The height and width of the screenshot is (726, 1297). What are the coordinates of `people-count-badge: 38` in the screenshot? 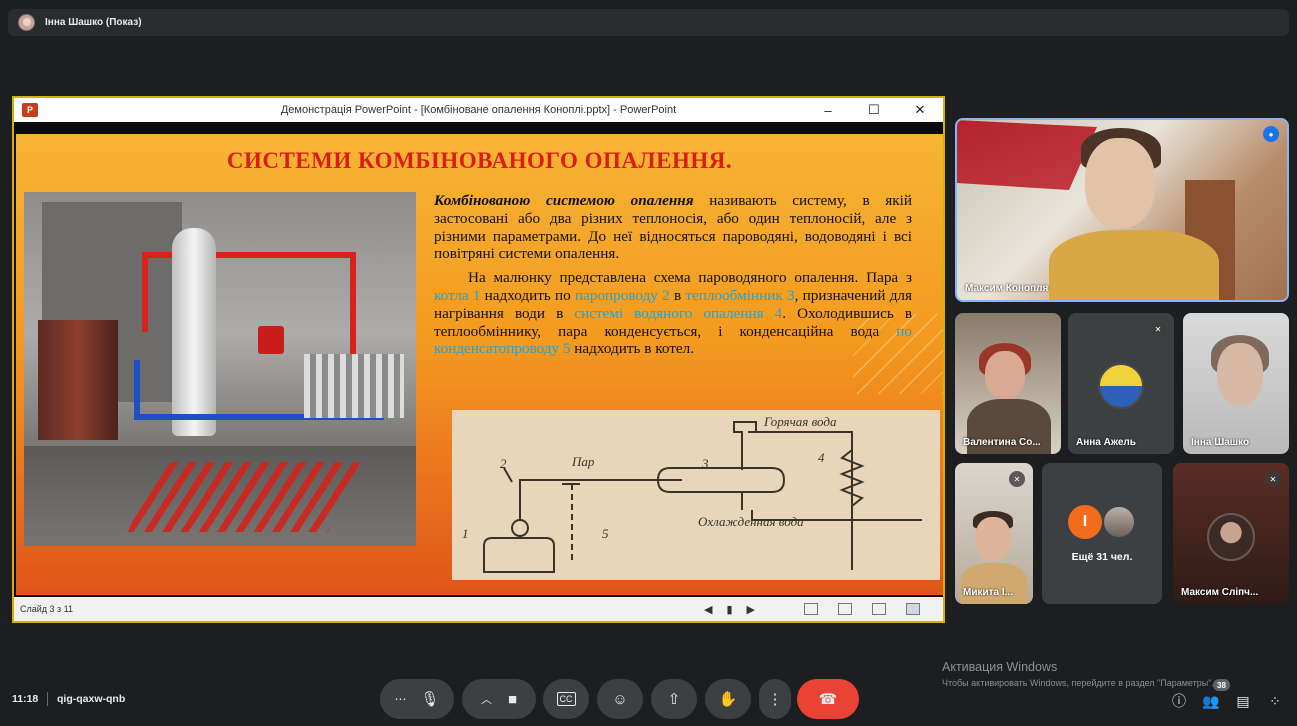 It's located at (1221, 685).